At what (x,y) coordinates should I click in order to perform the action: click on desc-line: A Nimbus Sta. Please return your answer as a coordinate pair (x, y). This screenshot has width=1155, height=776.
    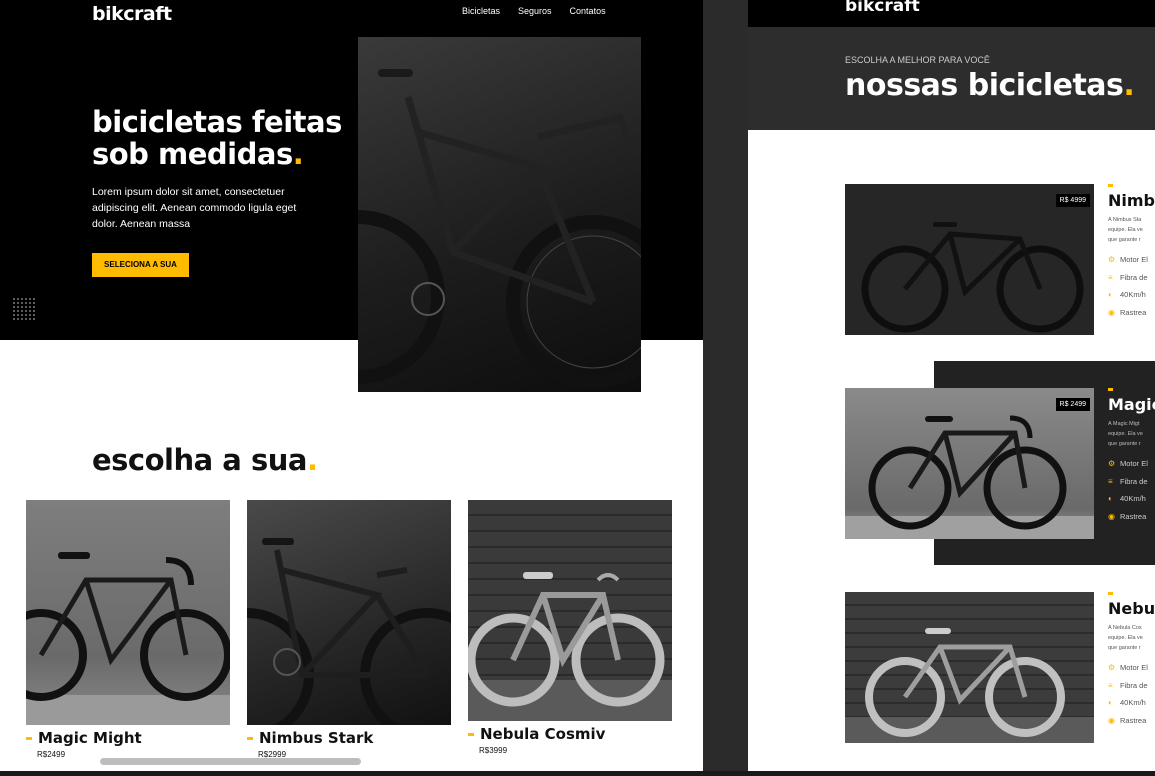
    Looking at the image, I should click on (1125, 220).